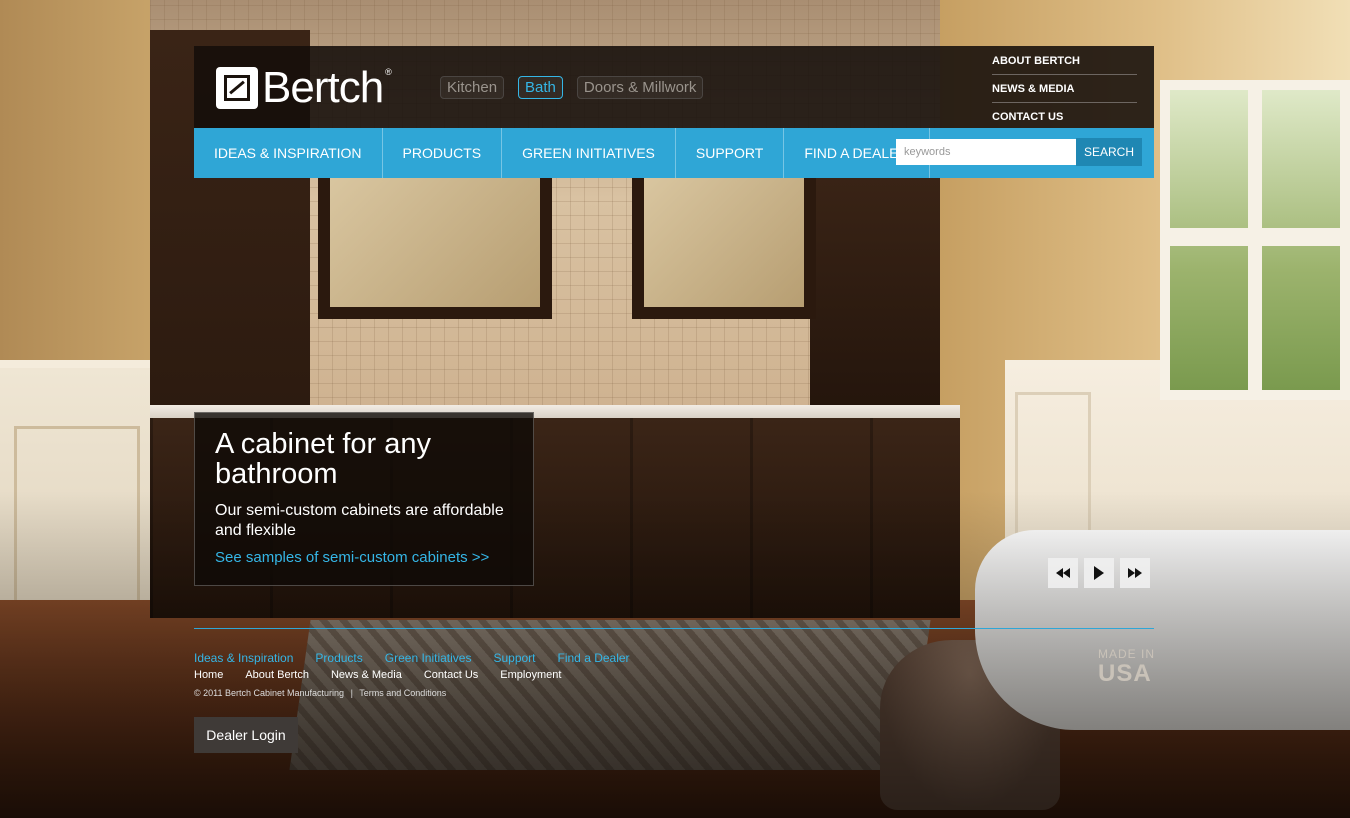  What do you see at coordinates (1064, 119) in the screenshot?
I see `contact-us-link: CONTACT US` at bounding box center [1064, 119].